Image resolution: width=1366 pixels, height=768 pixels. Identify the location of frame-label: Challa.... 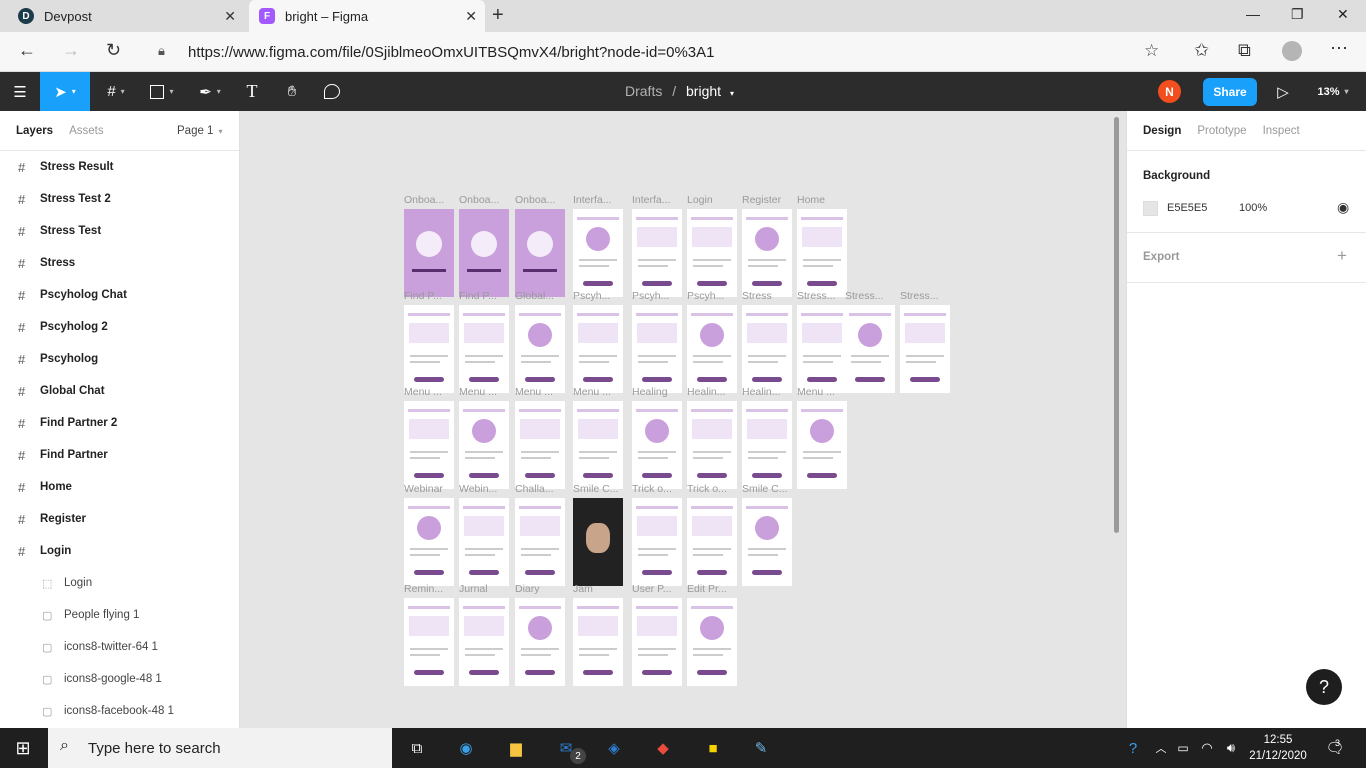
(534, 489).